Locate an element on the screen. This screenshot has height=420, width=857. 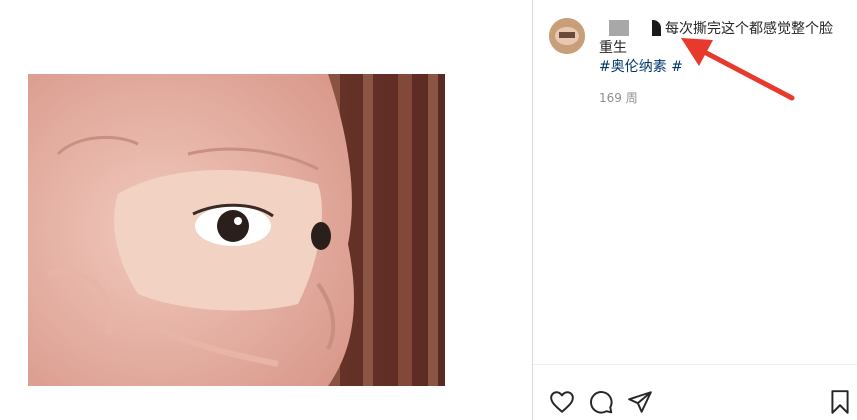
comment-icon is located at coordinates (601, 402).